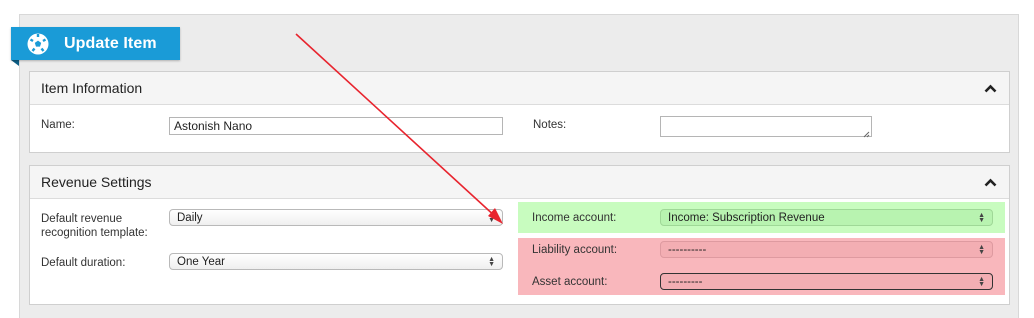 The image size is (1034, 318). I want to click on revenue-settings-title: Revenue Settings, so click(96, 182).